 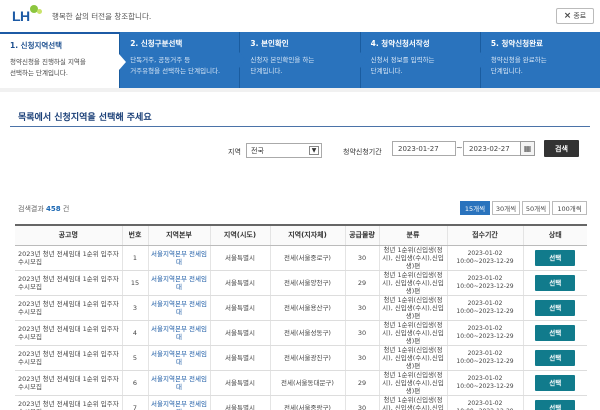 What do you see at coordinates (269, 43) in the screenshot?
I see `step-title: 3. 본인확인` at bounding box center [269, 43].